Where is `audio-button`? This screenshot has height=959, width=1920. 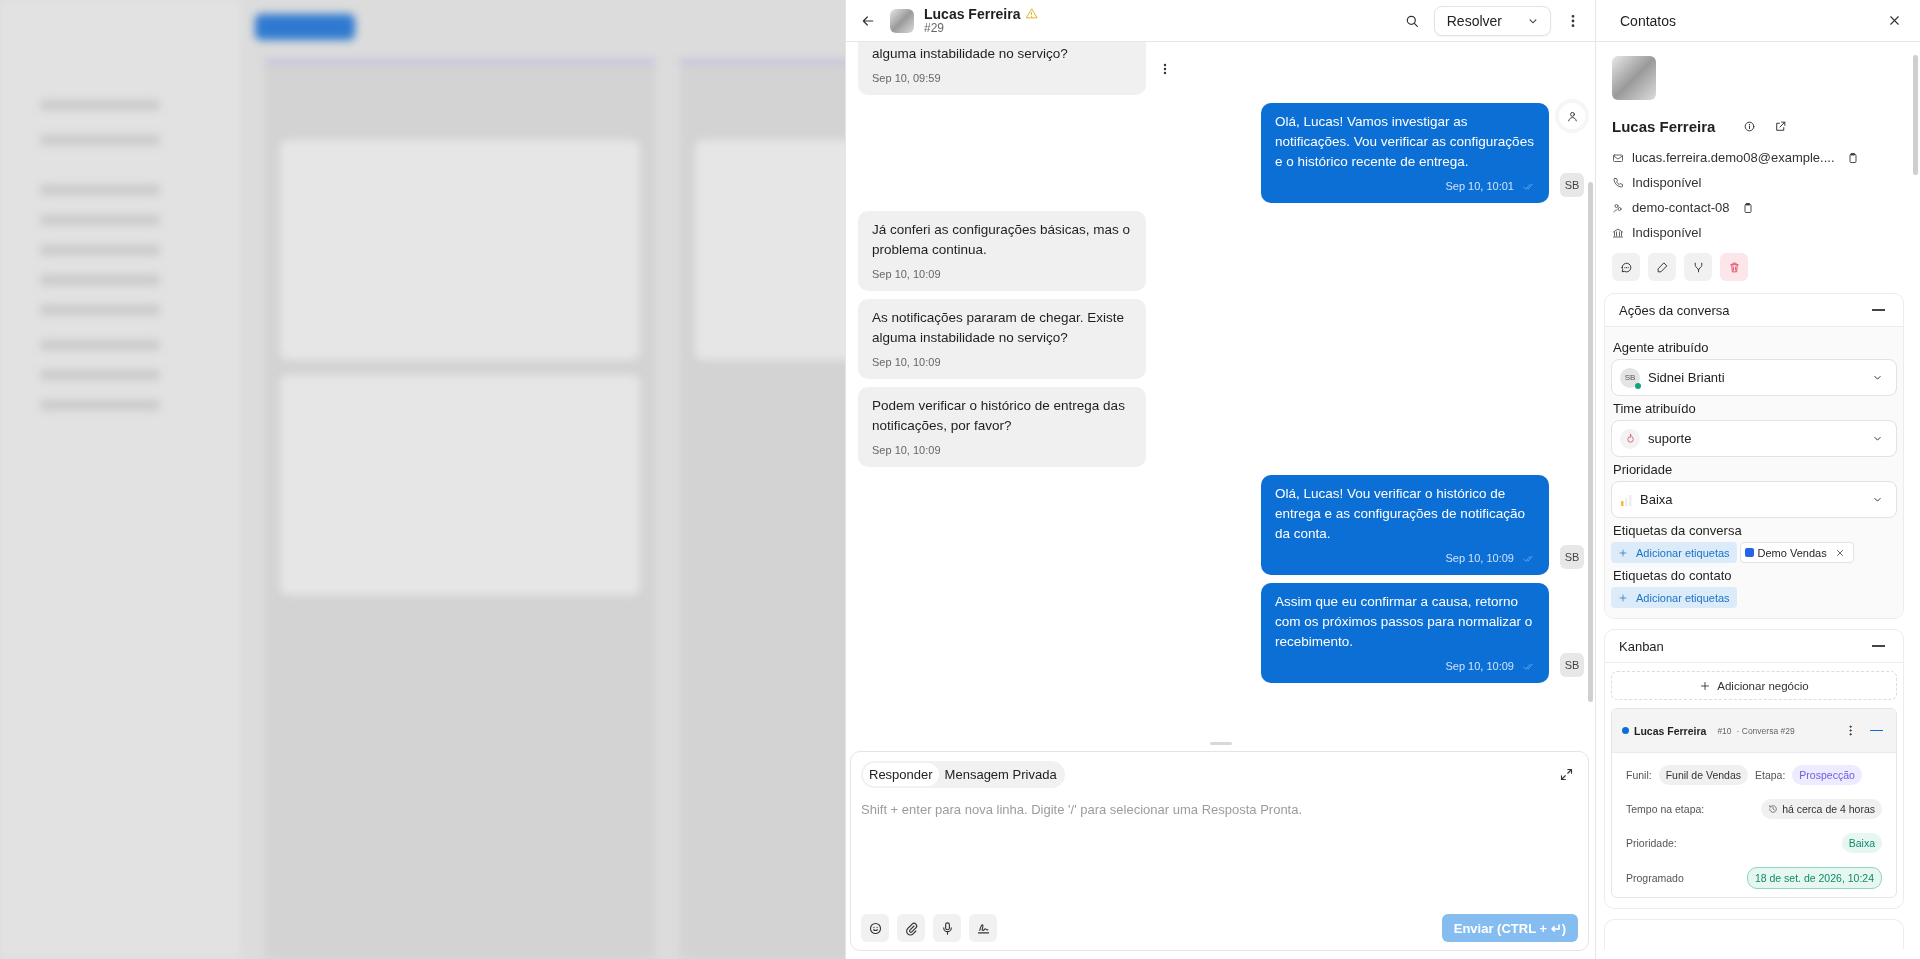 audio-button is located at coordinates (947, 928).